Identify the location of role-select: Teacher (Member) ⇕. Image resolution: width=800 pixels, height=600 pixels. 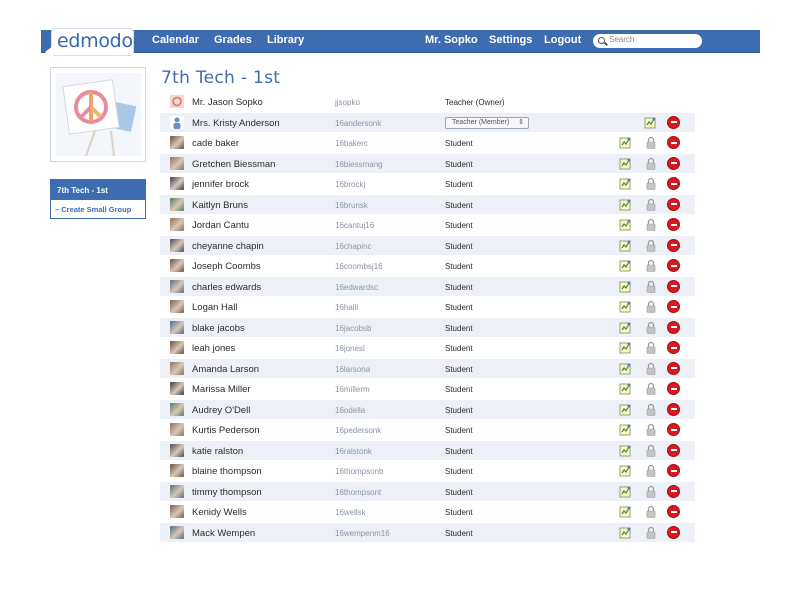
(487, 122).